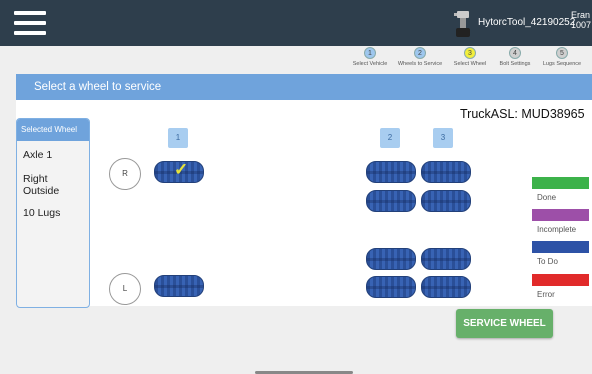 The height and width of the screenshot is (374, 592). Describe the element at coordinates (547, 197) in the screenshot. I see `legend-label-done: Done` at that location.